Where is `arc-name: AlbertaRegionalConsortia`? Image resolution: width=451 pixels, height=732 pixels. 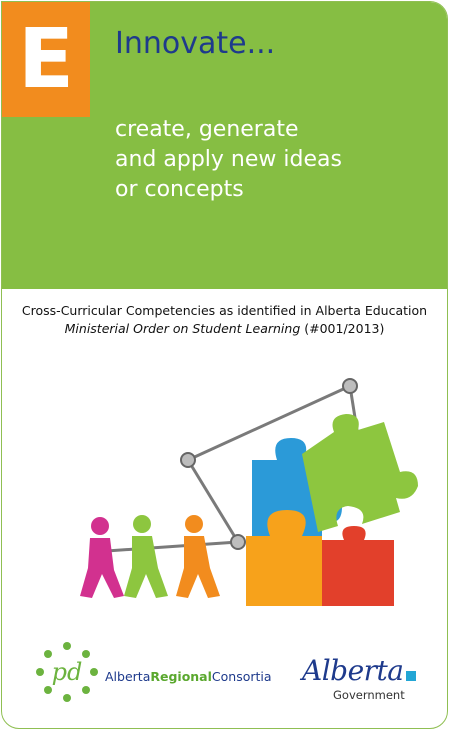 arc-name: AlbertaRegionalConsortia is located at coordinates (188, 676).